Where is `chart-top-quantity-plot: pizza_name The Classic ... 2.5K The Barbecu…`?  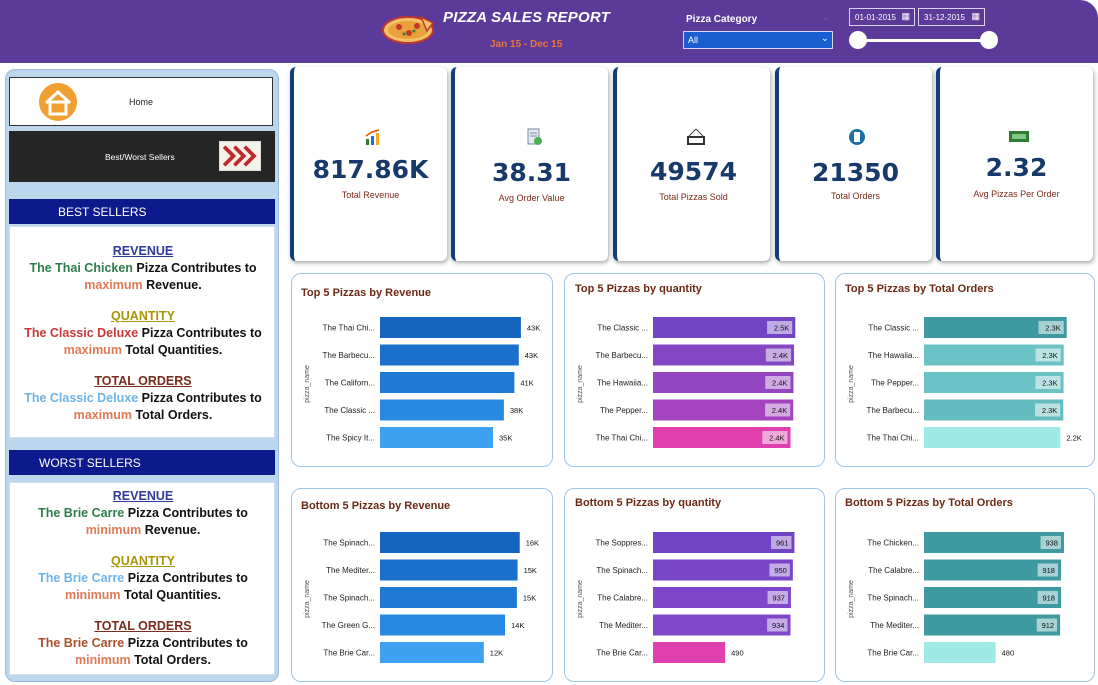
chart-top-quantity-plot: pizza_name The Classic ... 2.5K The Barbecu… is located at coordinates (686, 382).